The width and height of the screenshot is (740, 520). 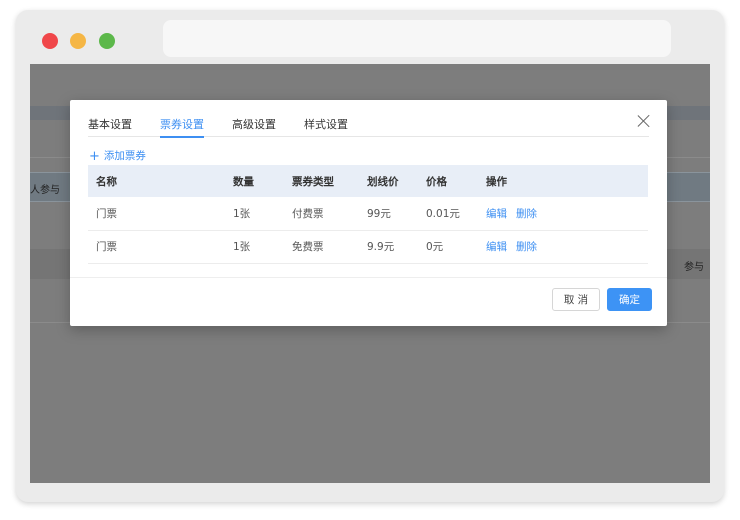 I want to click on confirm-button: 确定, so click(x=629, y=299).